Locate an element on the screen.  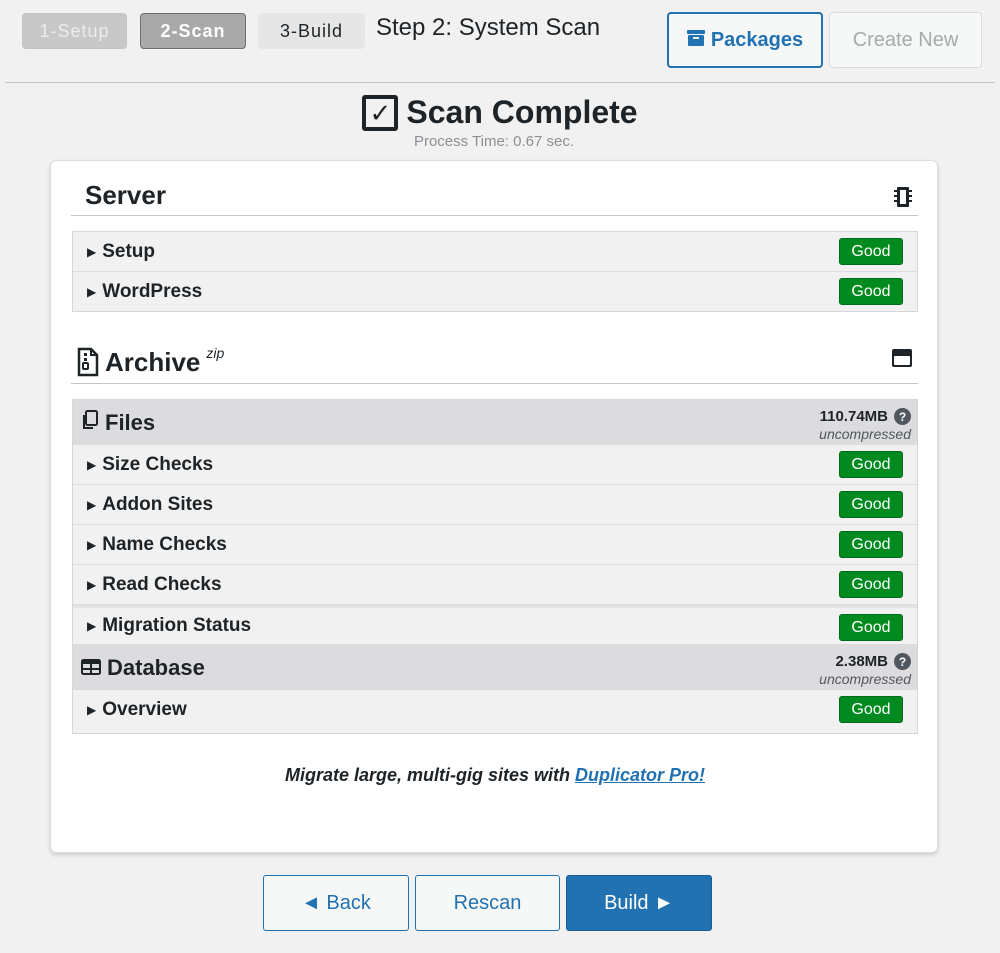
list-item: ▶ Addon Sites Good is located at coordinates (495, 505).